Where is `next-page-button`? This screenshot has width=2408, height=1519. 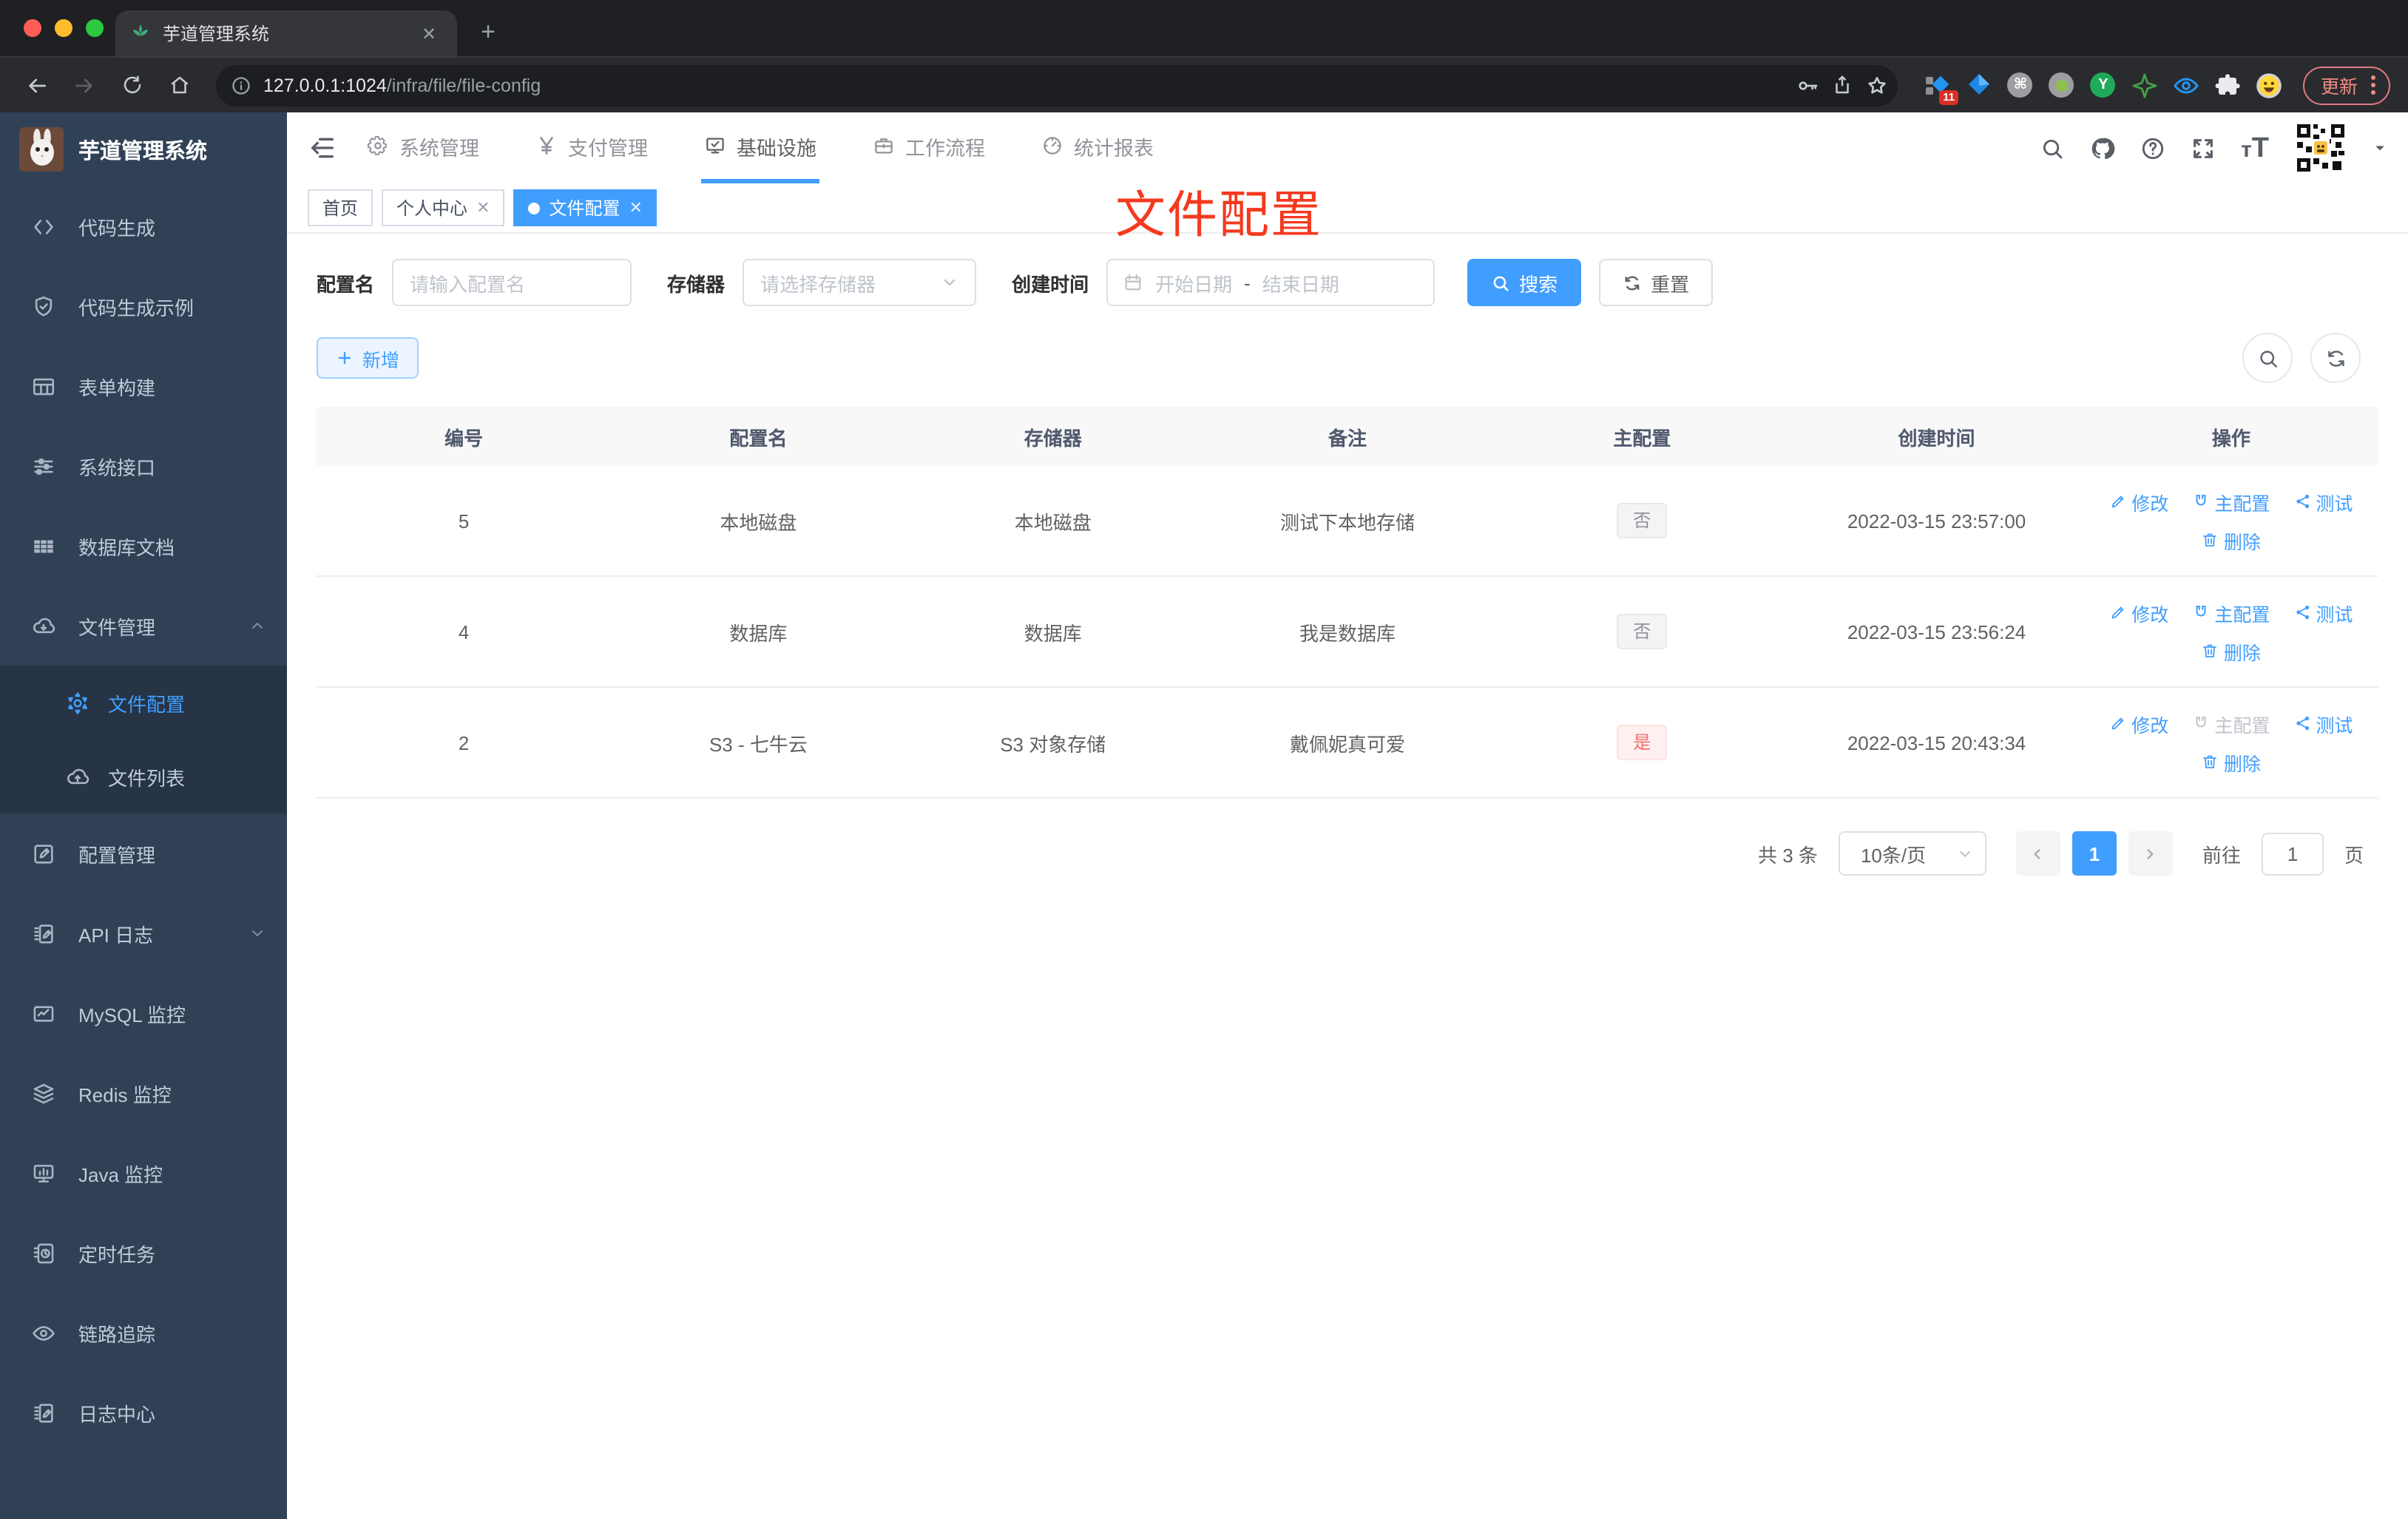
next-page-button is located at coordinates (2150, 853).